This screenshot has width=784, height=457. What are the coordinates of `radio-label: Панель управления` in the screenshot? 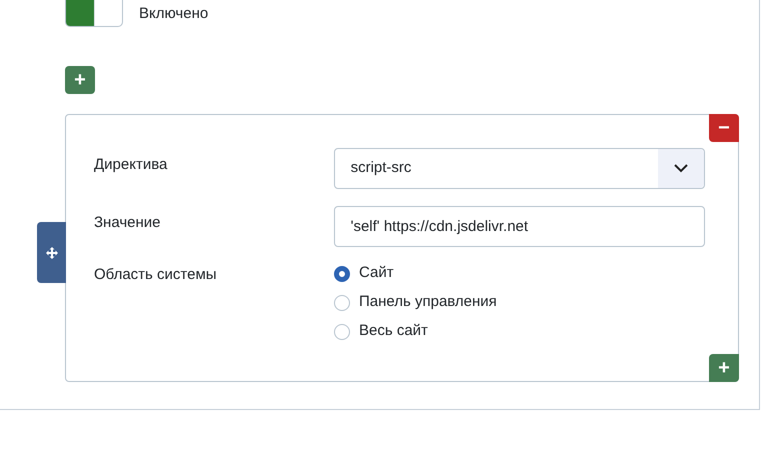 It's located at (428, 302).